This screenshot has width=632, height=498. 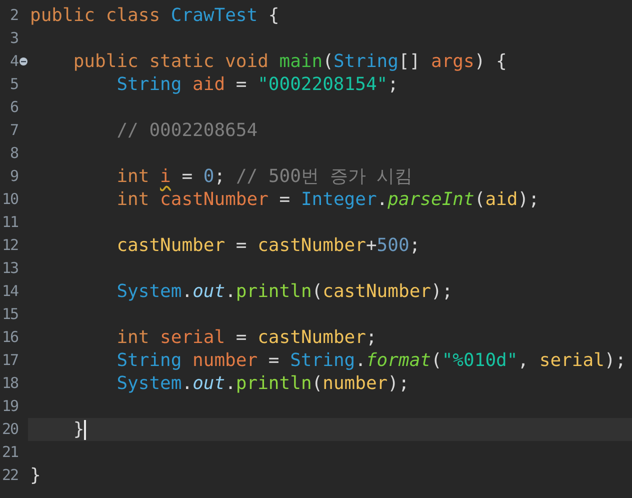 What do you see at coordinates (263, 383) in the screenshot?
I see `code-line: System.out.println(number);` at bounding box center [263, 383].